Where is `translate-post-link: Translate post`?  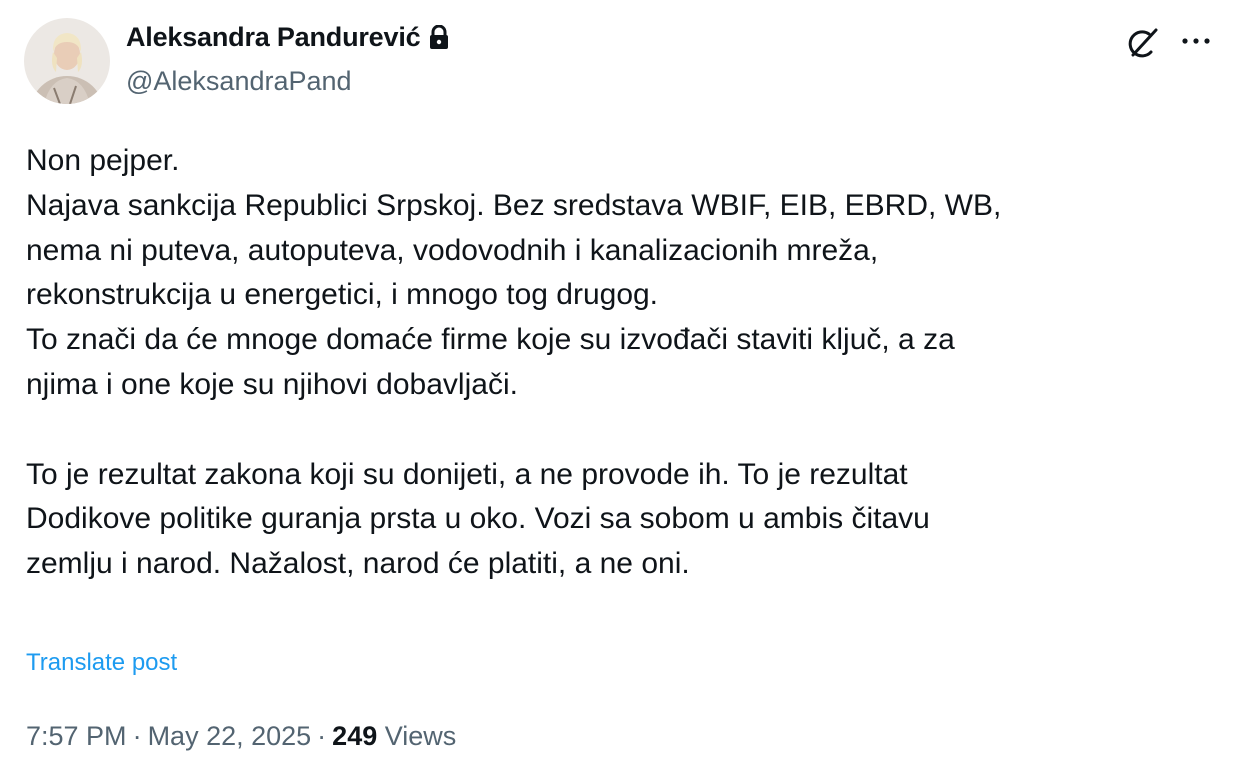
translate-post-link: Translate post is located at coordinates (101, 663).